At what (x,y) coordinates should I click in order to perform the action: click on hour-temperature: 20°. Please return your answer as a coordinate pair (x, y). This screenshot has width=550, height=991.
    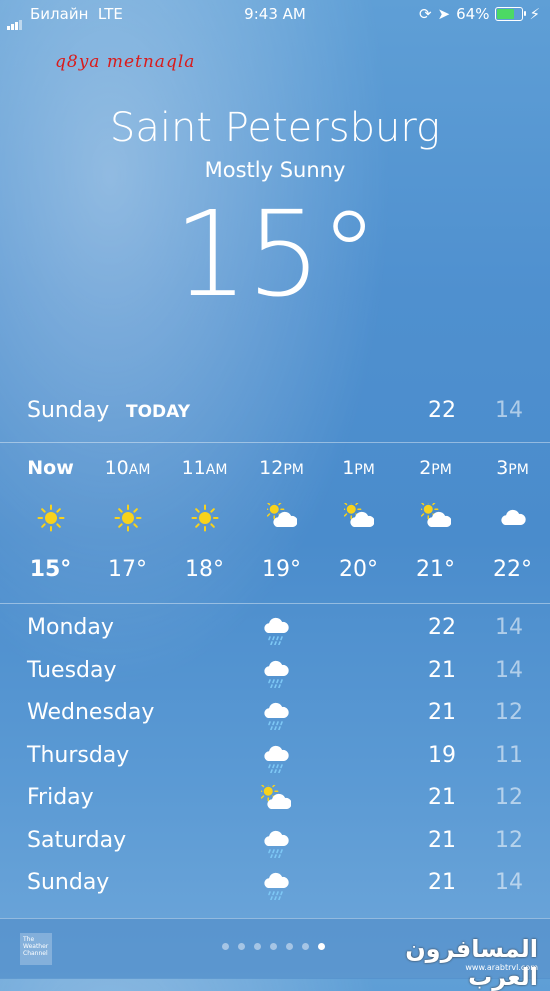
    Looking at the image, I should click on (358, 569).